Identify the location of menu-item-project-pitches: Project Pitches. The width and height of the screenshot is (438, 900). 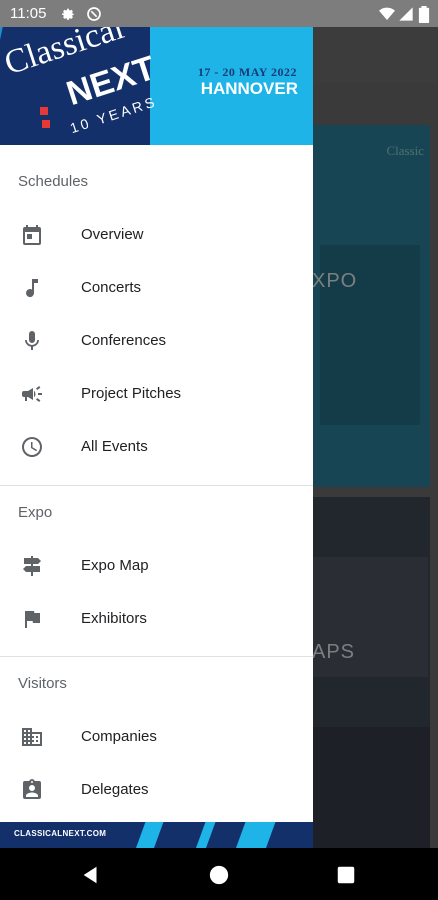
(156, 394).